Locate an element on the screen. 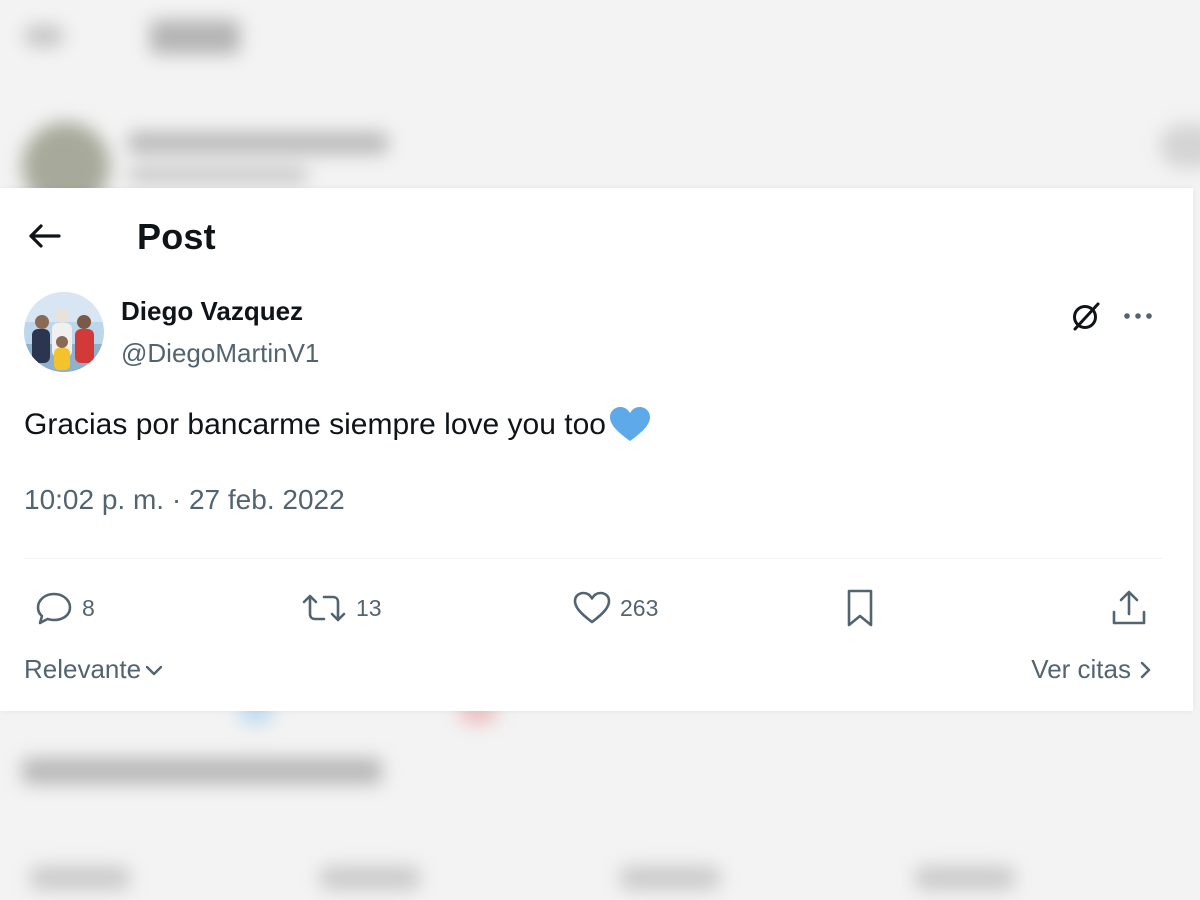 This screenshot has width=1200, height=900. blurred-name is located at coordinates (258, 143).